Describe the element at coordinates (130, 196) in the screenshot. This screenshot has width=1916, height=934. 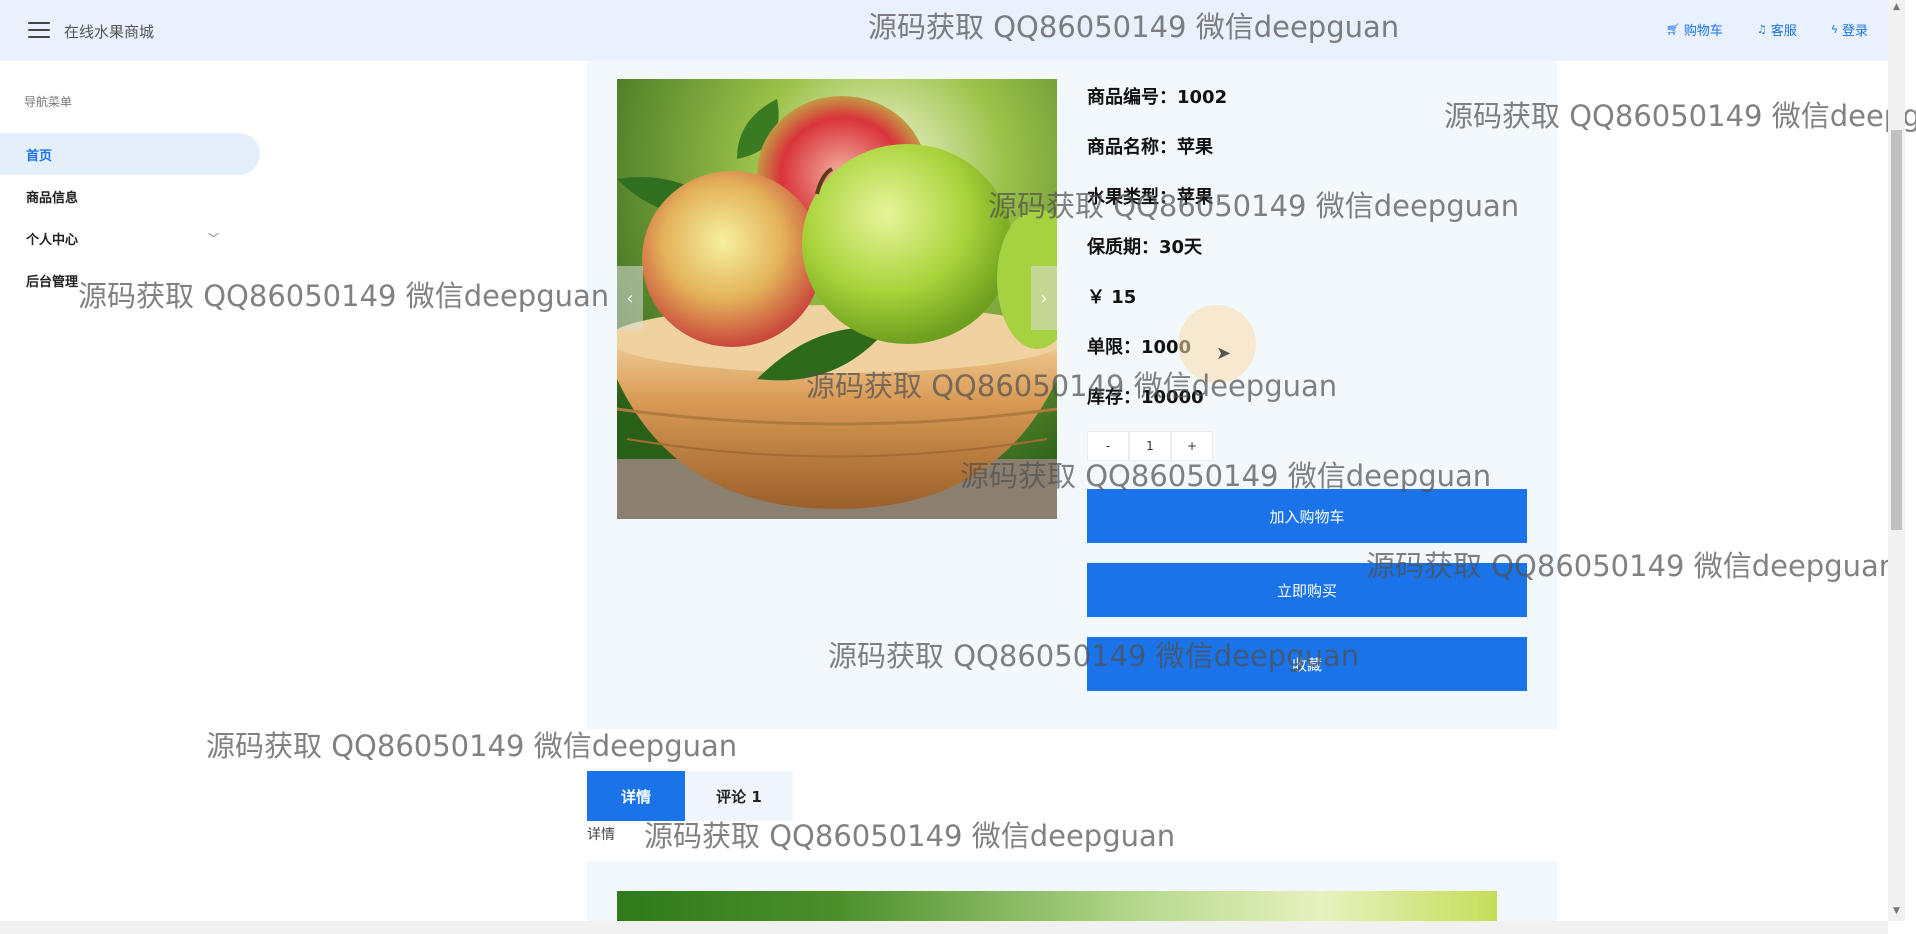
I see `sidebar-item-products: 商品信息` at that location.